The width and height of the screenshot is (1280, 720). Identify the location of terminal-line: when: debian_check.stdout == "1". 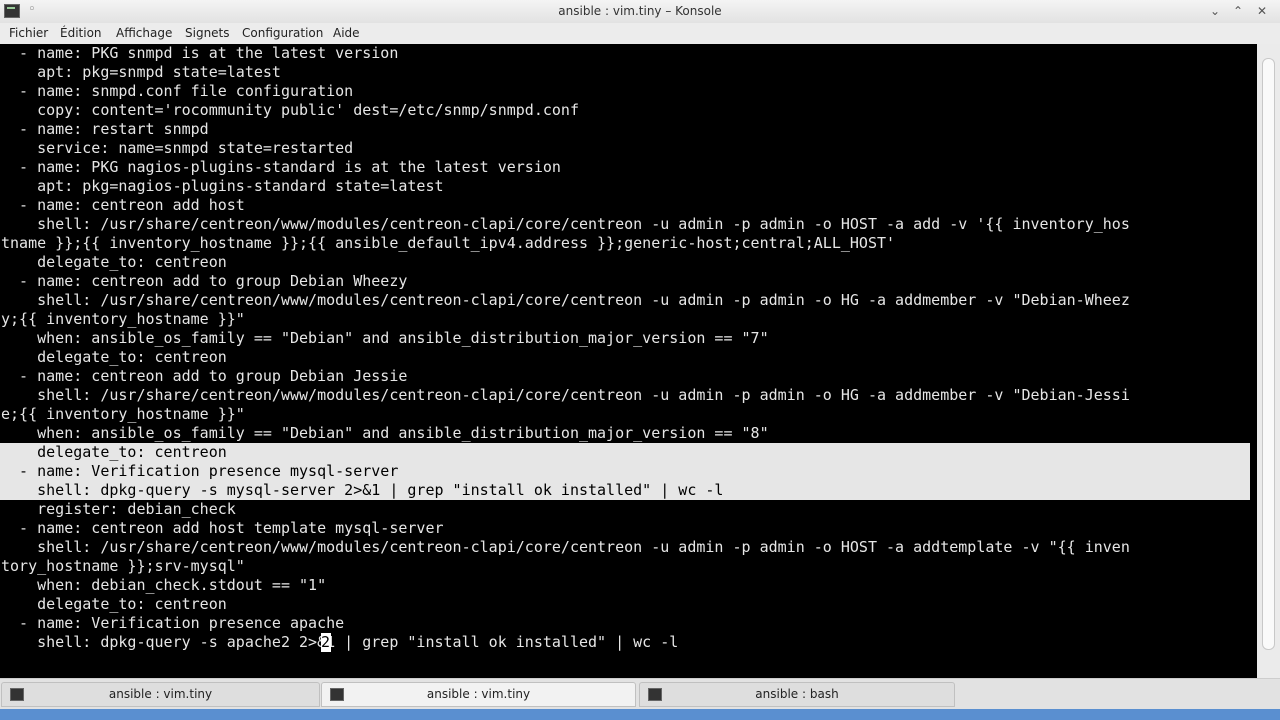
(164, 585).